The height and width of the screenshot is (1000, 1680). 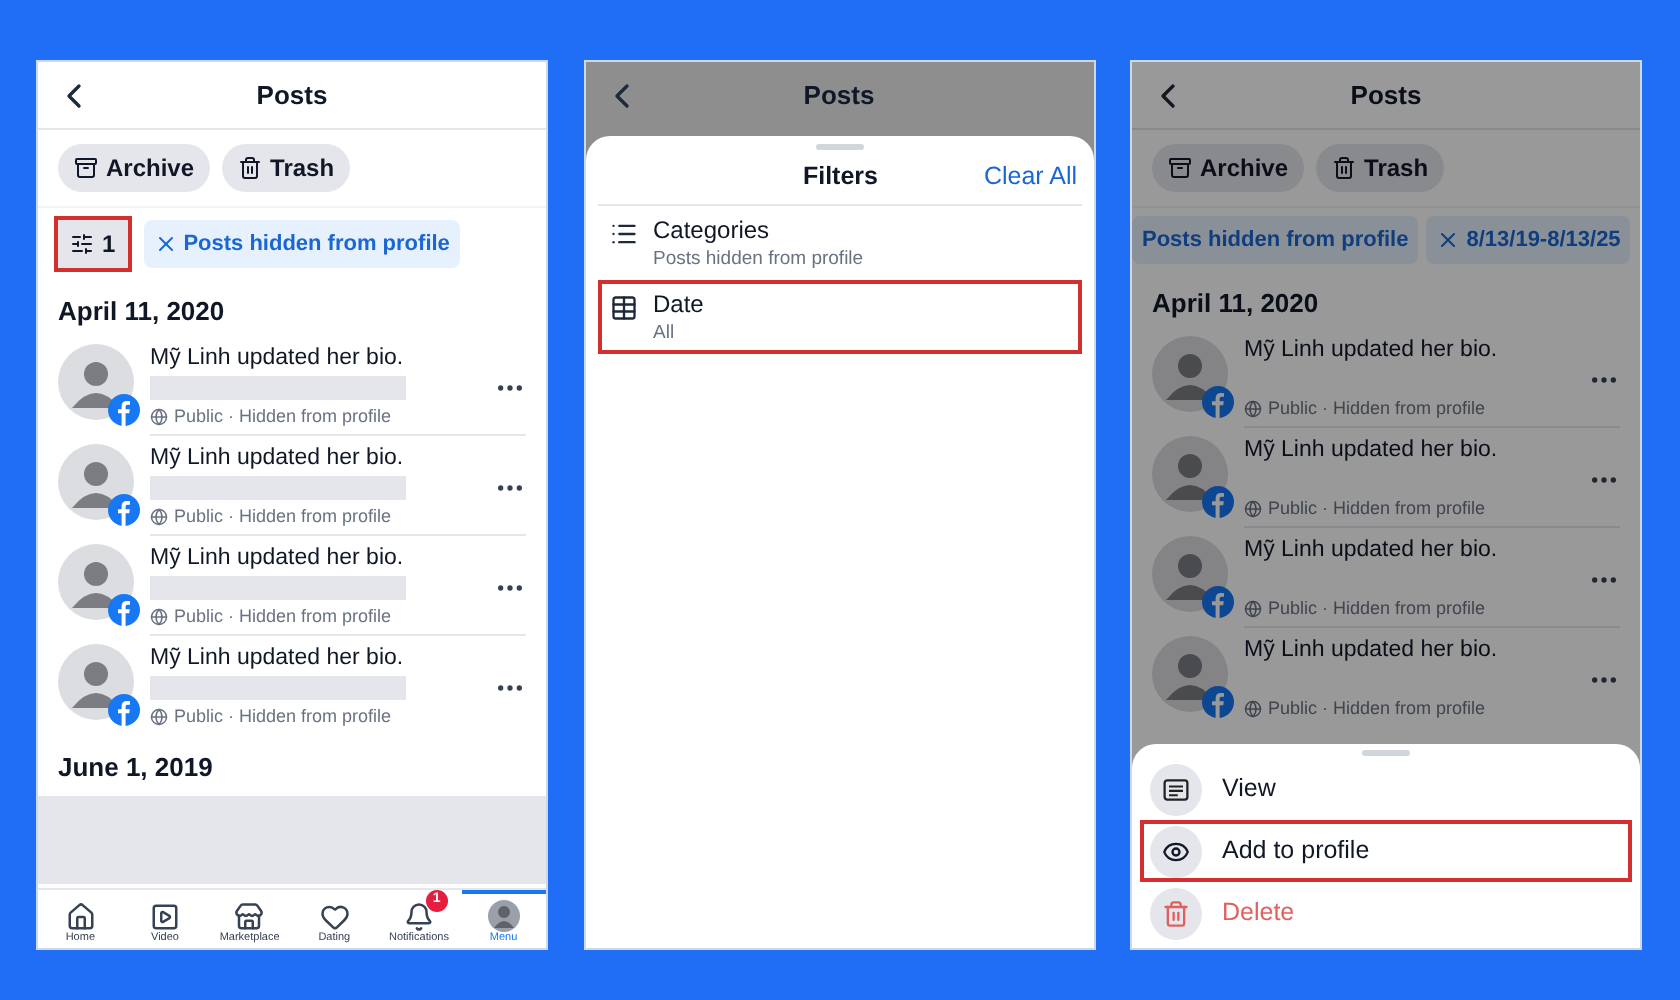 I want to click on menu-label: Delete, so click(x=1258, y=913).